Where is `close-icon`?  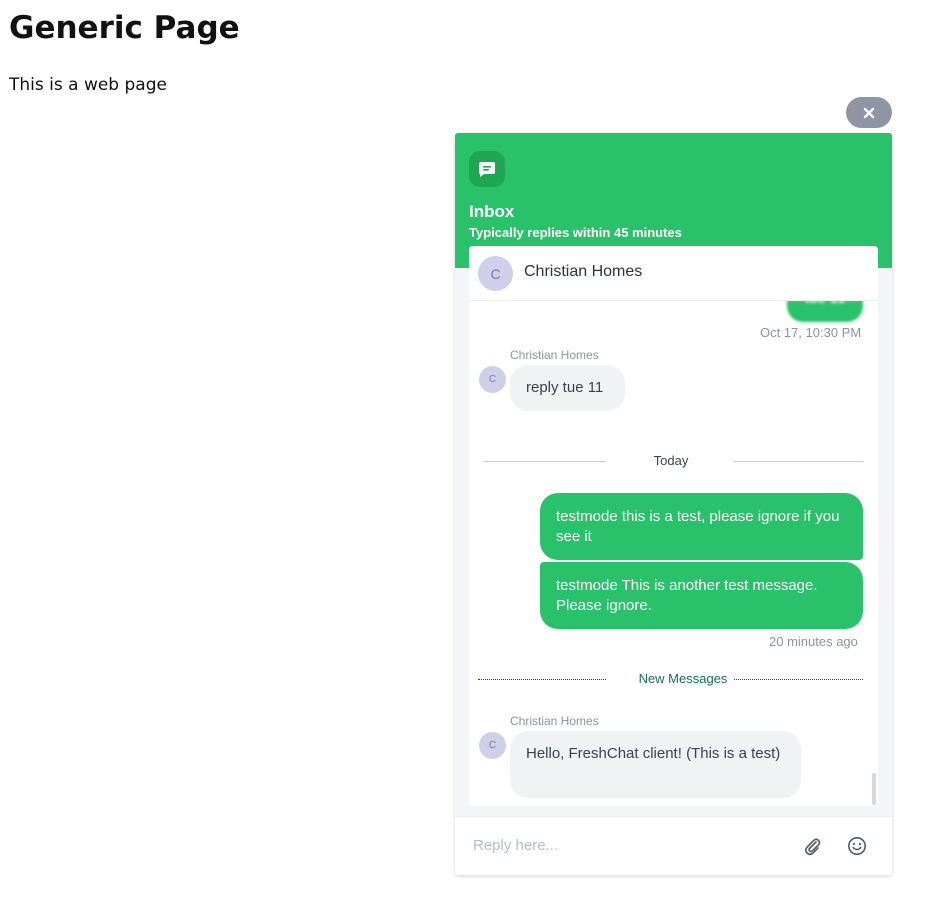
close-icon is located at coordinates (869, 112).